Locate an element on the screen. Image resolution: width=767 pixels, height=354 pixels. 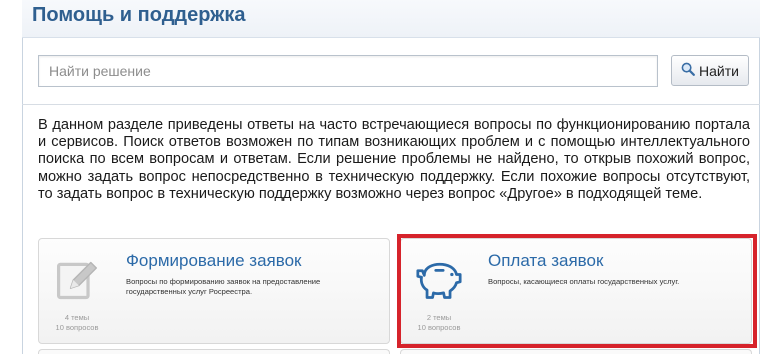
search-icon is located at coordinates (688, 70).